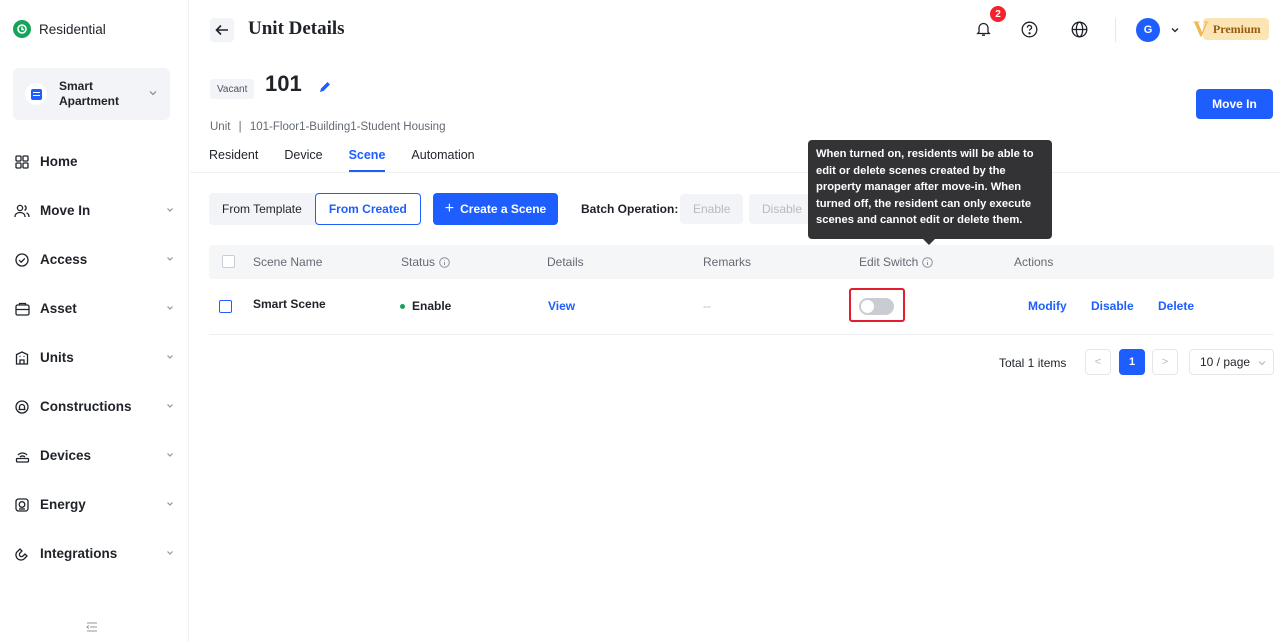  Describe the element at coordinates (86, 406) in the screenshot. I see `sidebar-item-label: Constructions` at that location.